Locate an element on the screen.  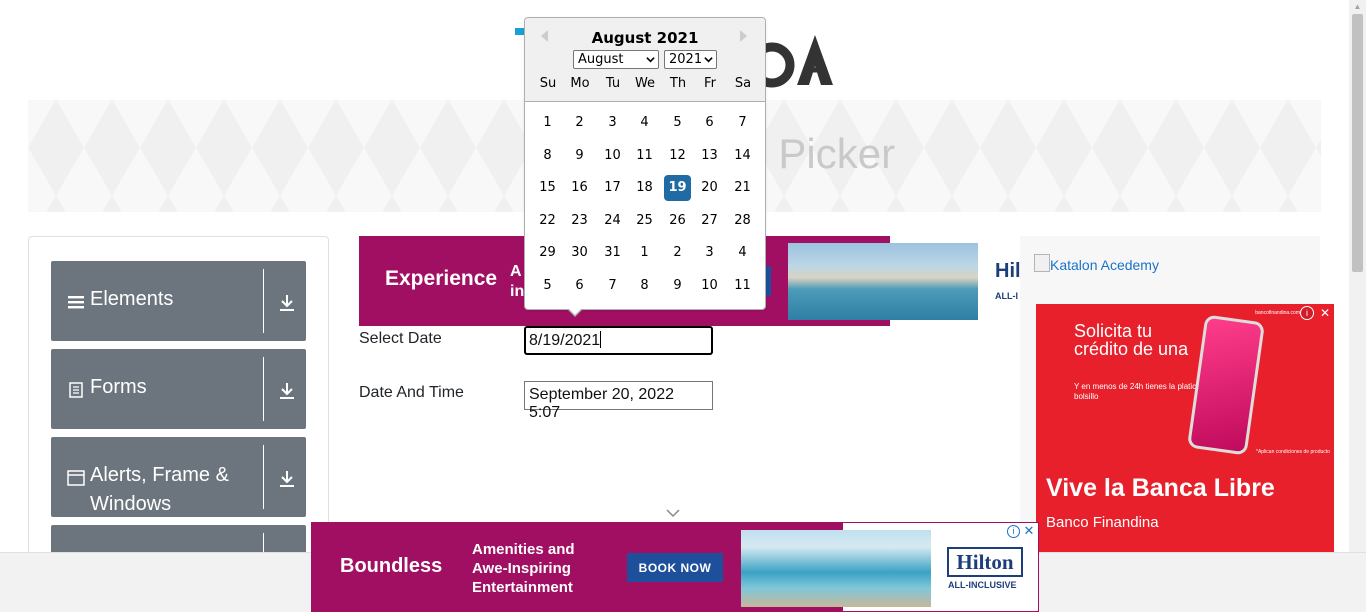
window-icon is located at coordinates (76, 478).